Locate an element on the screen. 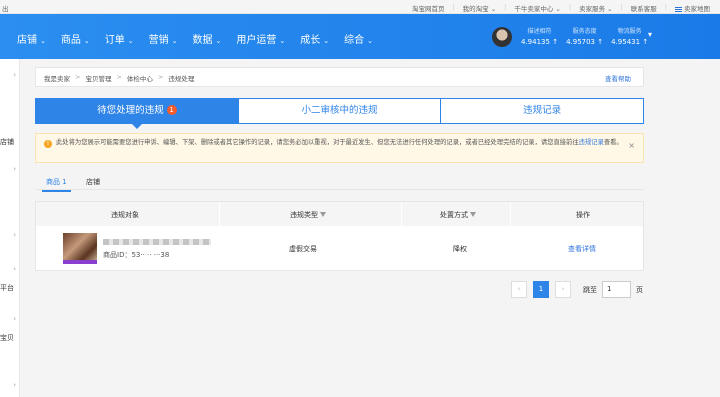  next-page-button: › is located at coordinates (563, 289).